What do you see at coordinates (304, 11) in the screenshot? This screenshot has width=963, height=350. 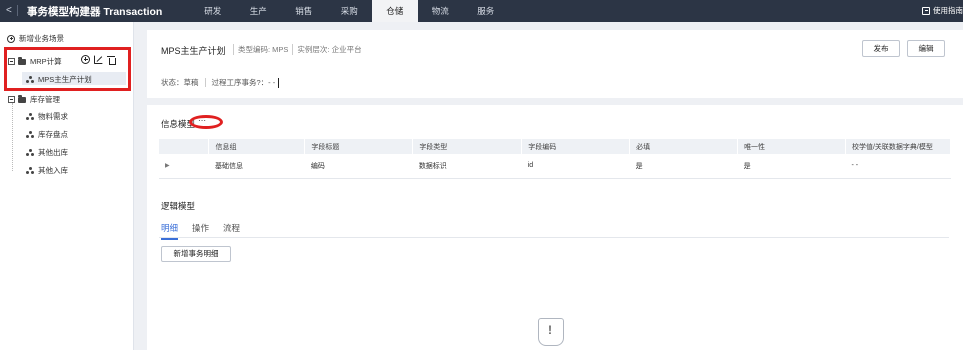 I see `nav-item-sales: 销售` at bounding box center [304, 11].